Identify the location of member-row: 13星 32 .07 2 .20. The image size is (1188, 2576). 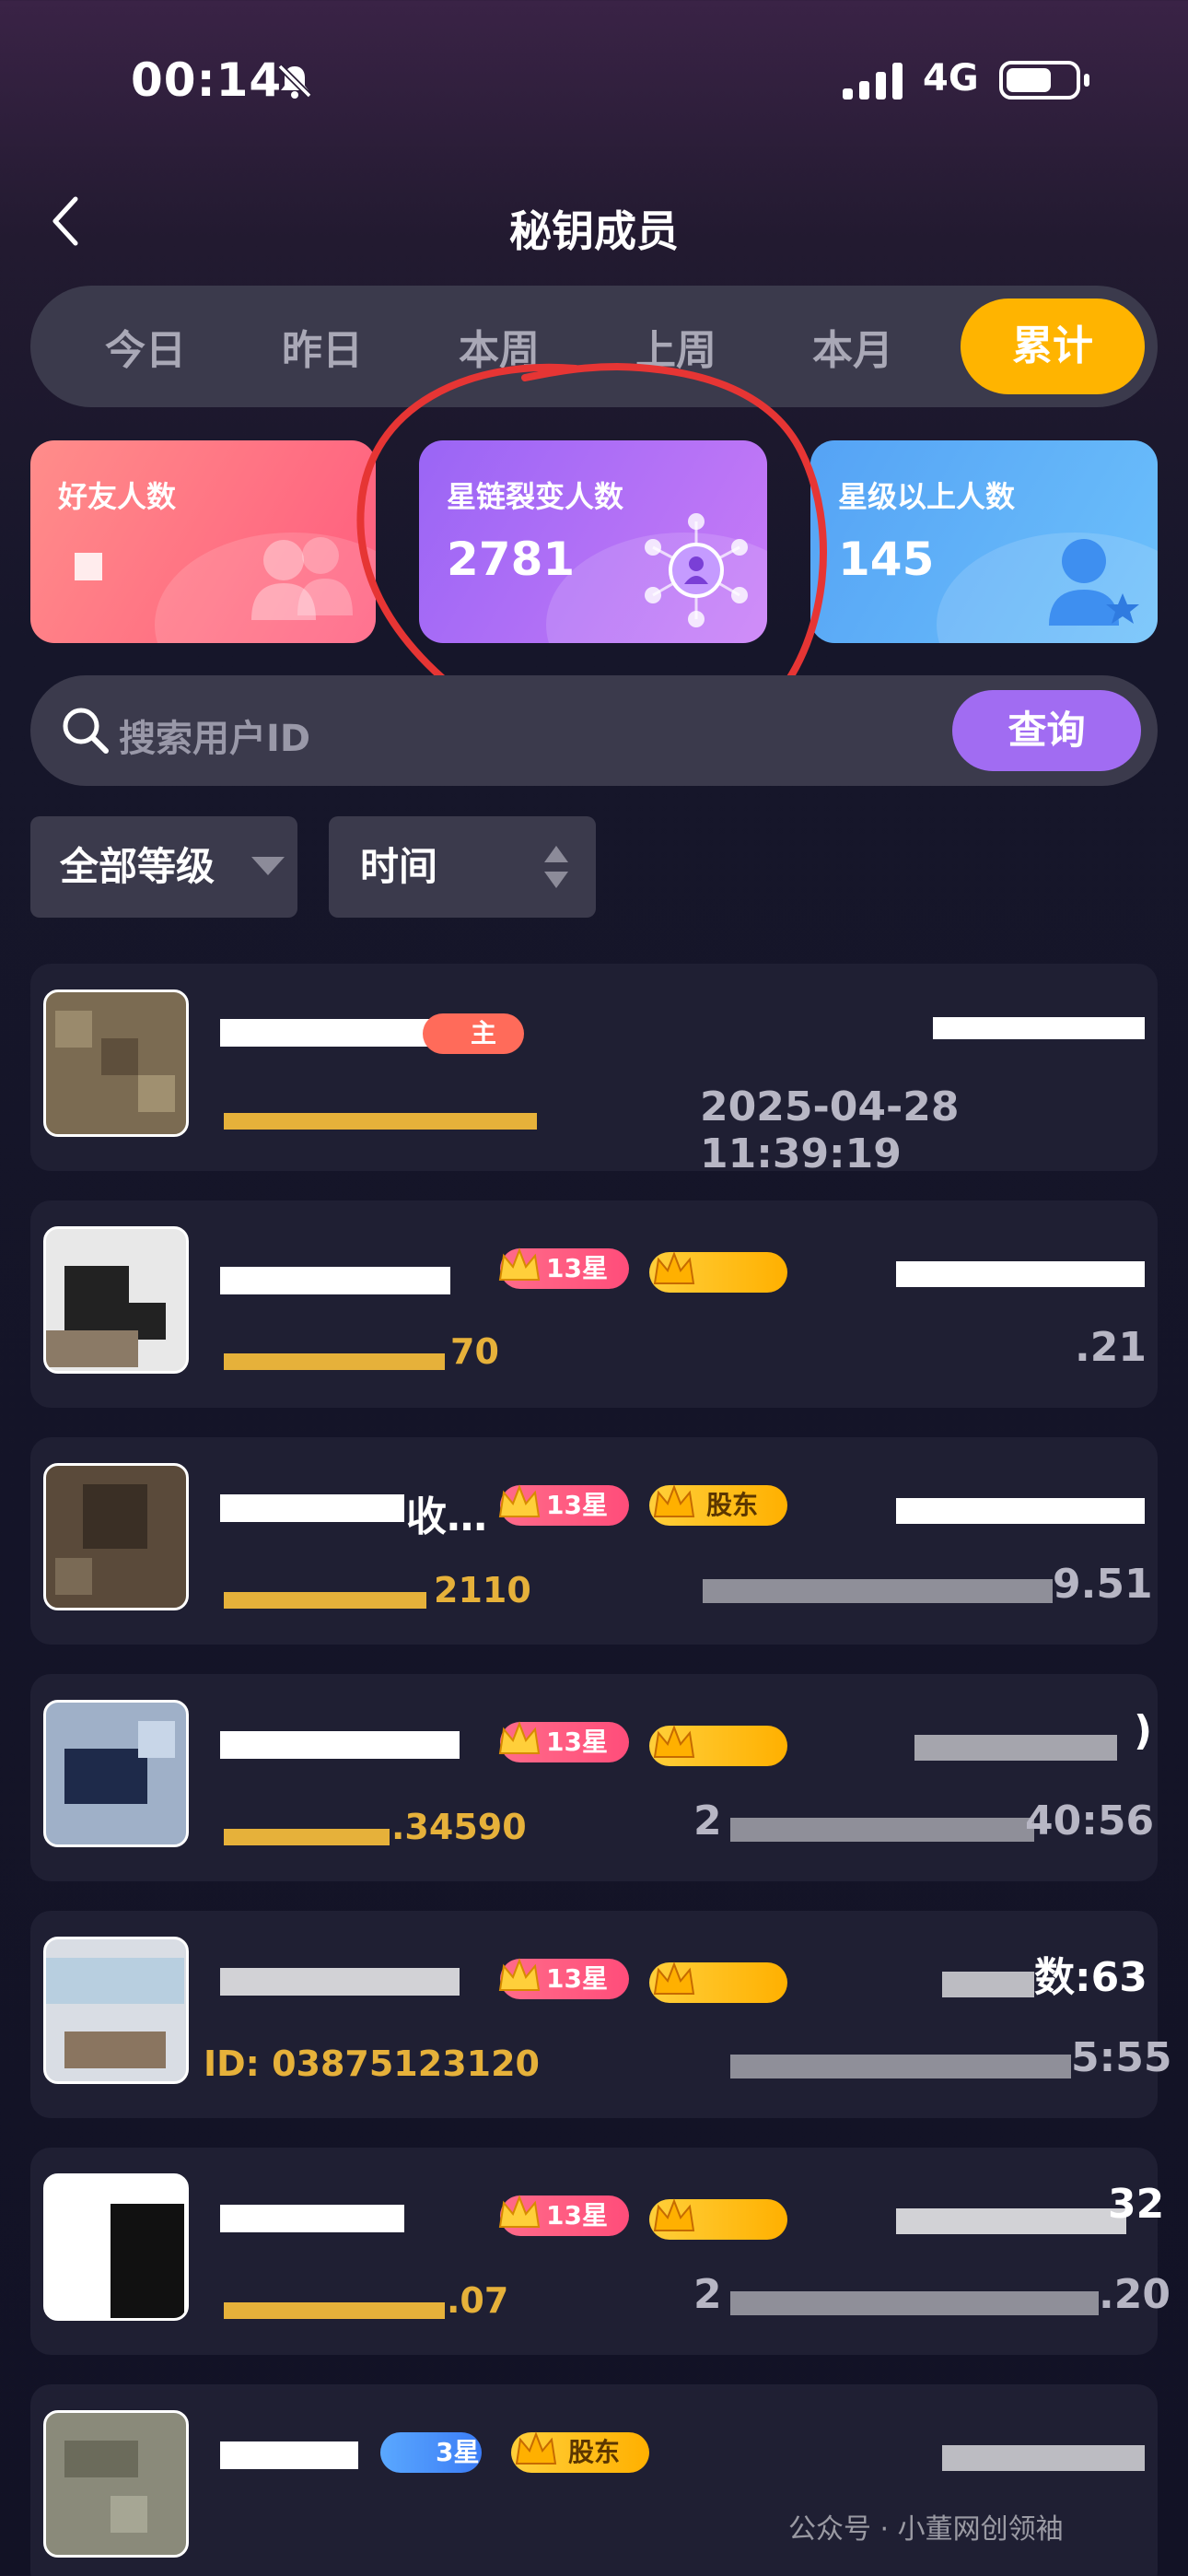
(600, 2251).